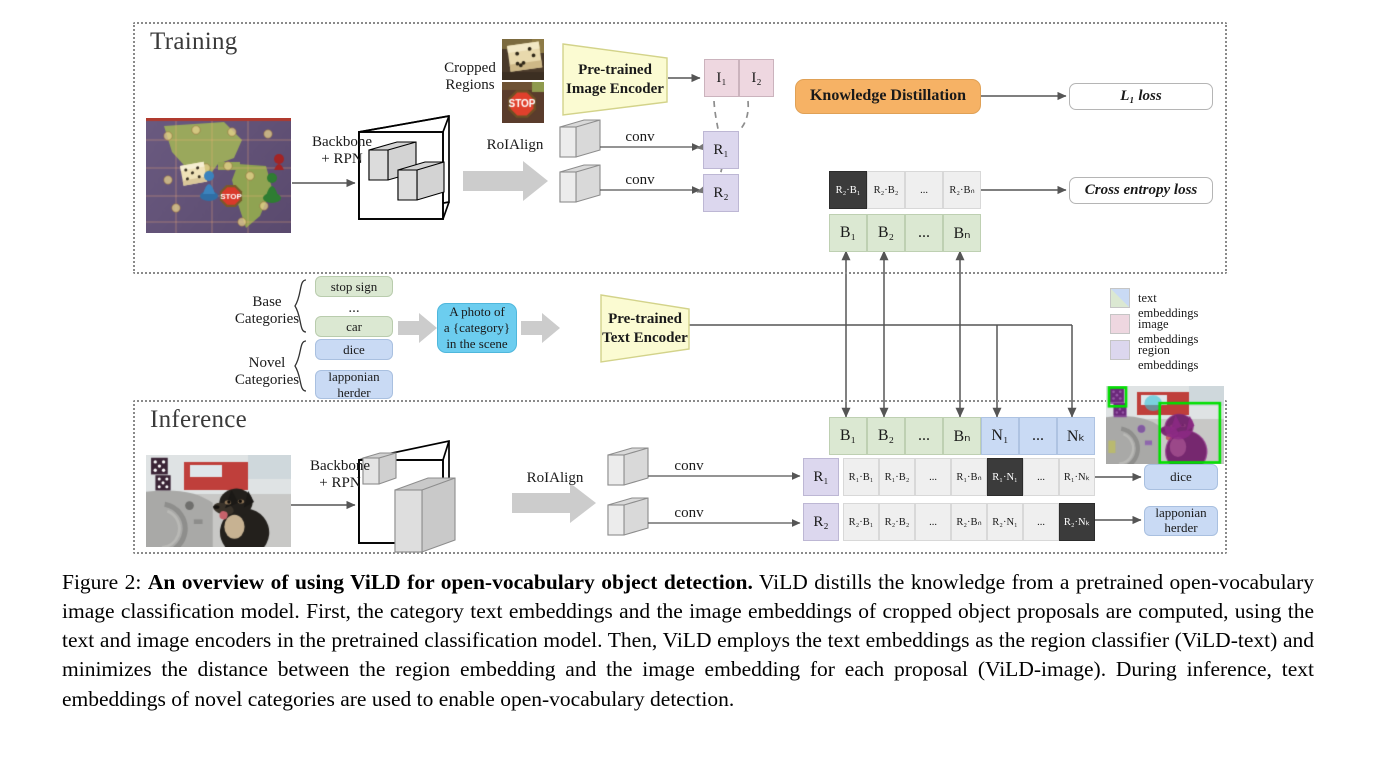 The width and height of the screenshot is (1374, 776). What do you see at coordinates (721, 78) in the screenshot?
I see `image-embedding-cell-1: I₁` at bounding box center [721, 78].